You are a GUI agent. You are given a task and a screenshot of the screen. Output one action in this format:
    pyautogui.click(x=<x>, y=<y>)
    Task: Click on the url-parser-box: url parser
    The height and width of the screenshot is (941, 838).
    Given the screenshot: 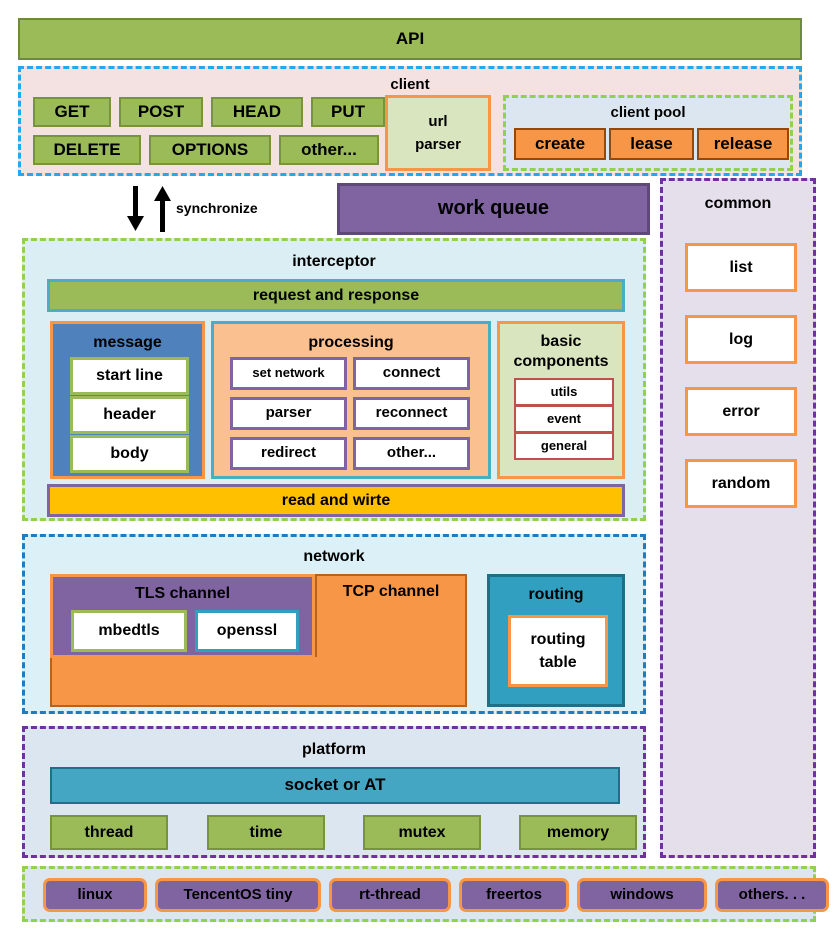 What is the action you would take?
    pyautogui.click(x=438, y=133)
    